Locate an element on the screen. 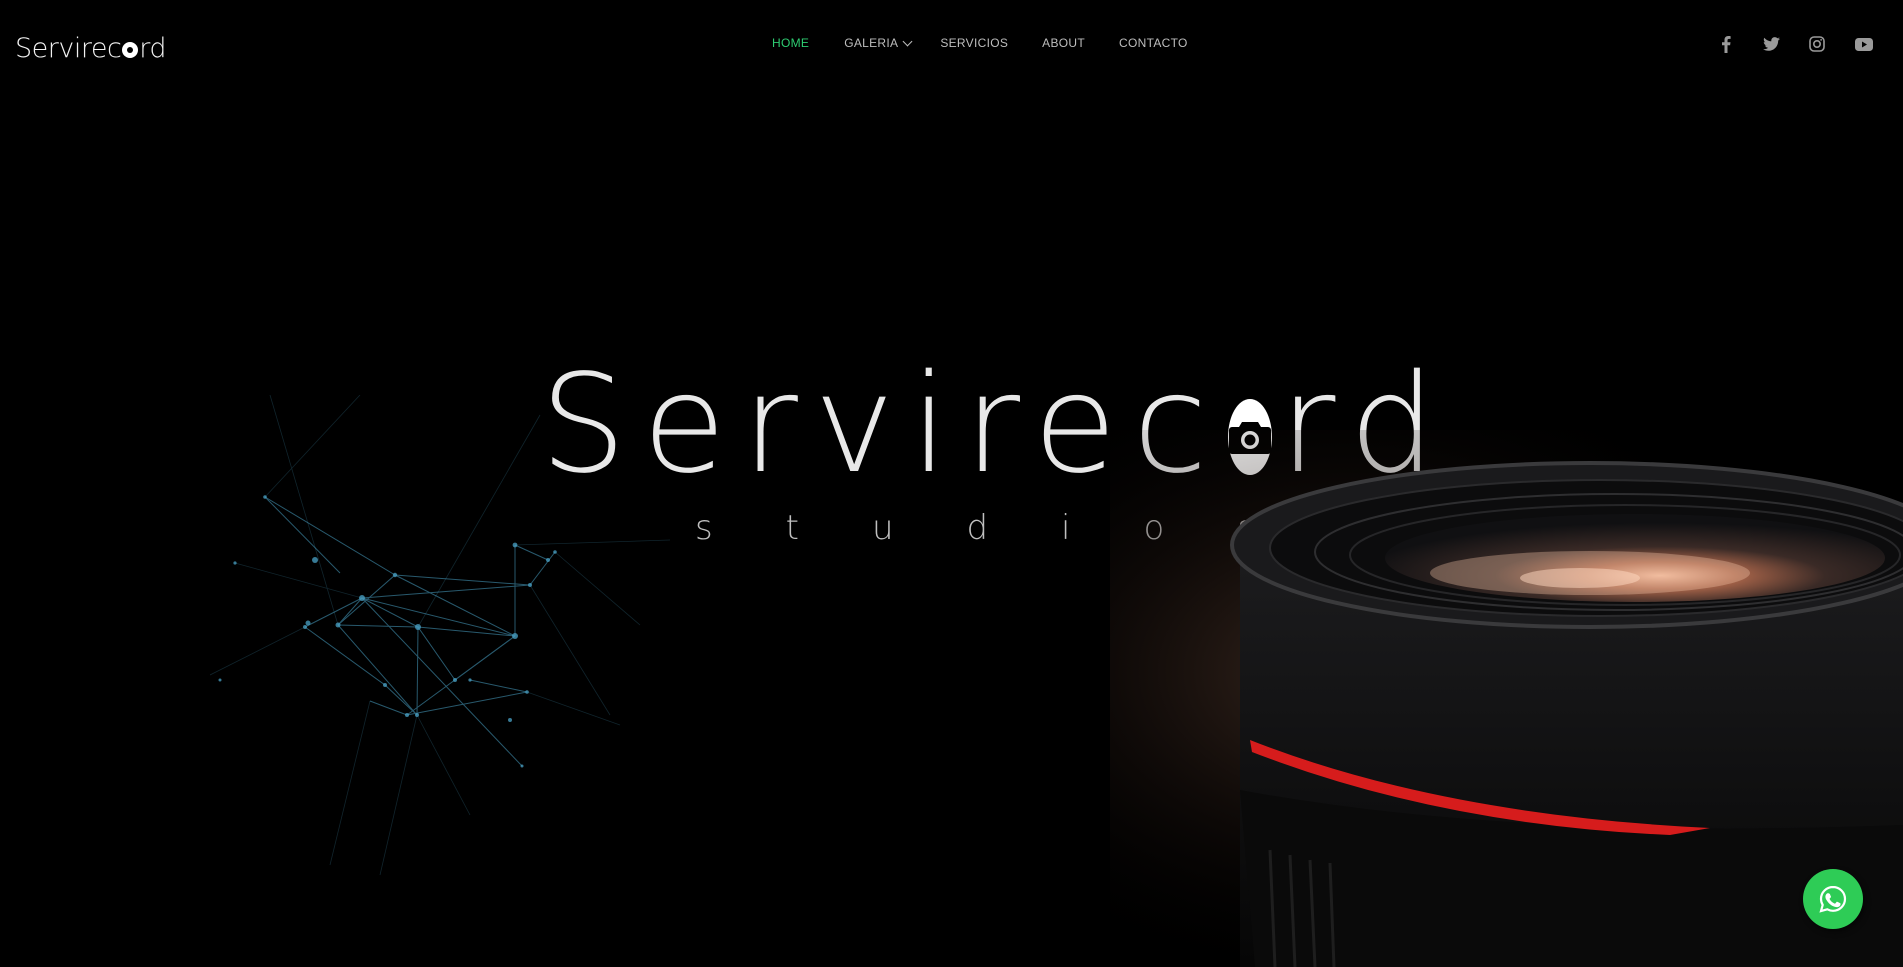  nav-home: HOME is located at coordinates (790, 43).